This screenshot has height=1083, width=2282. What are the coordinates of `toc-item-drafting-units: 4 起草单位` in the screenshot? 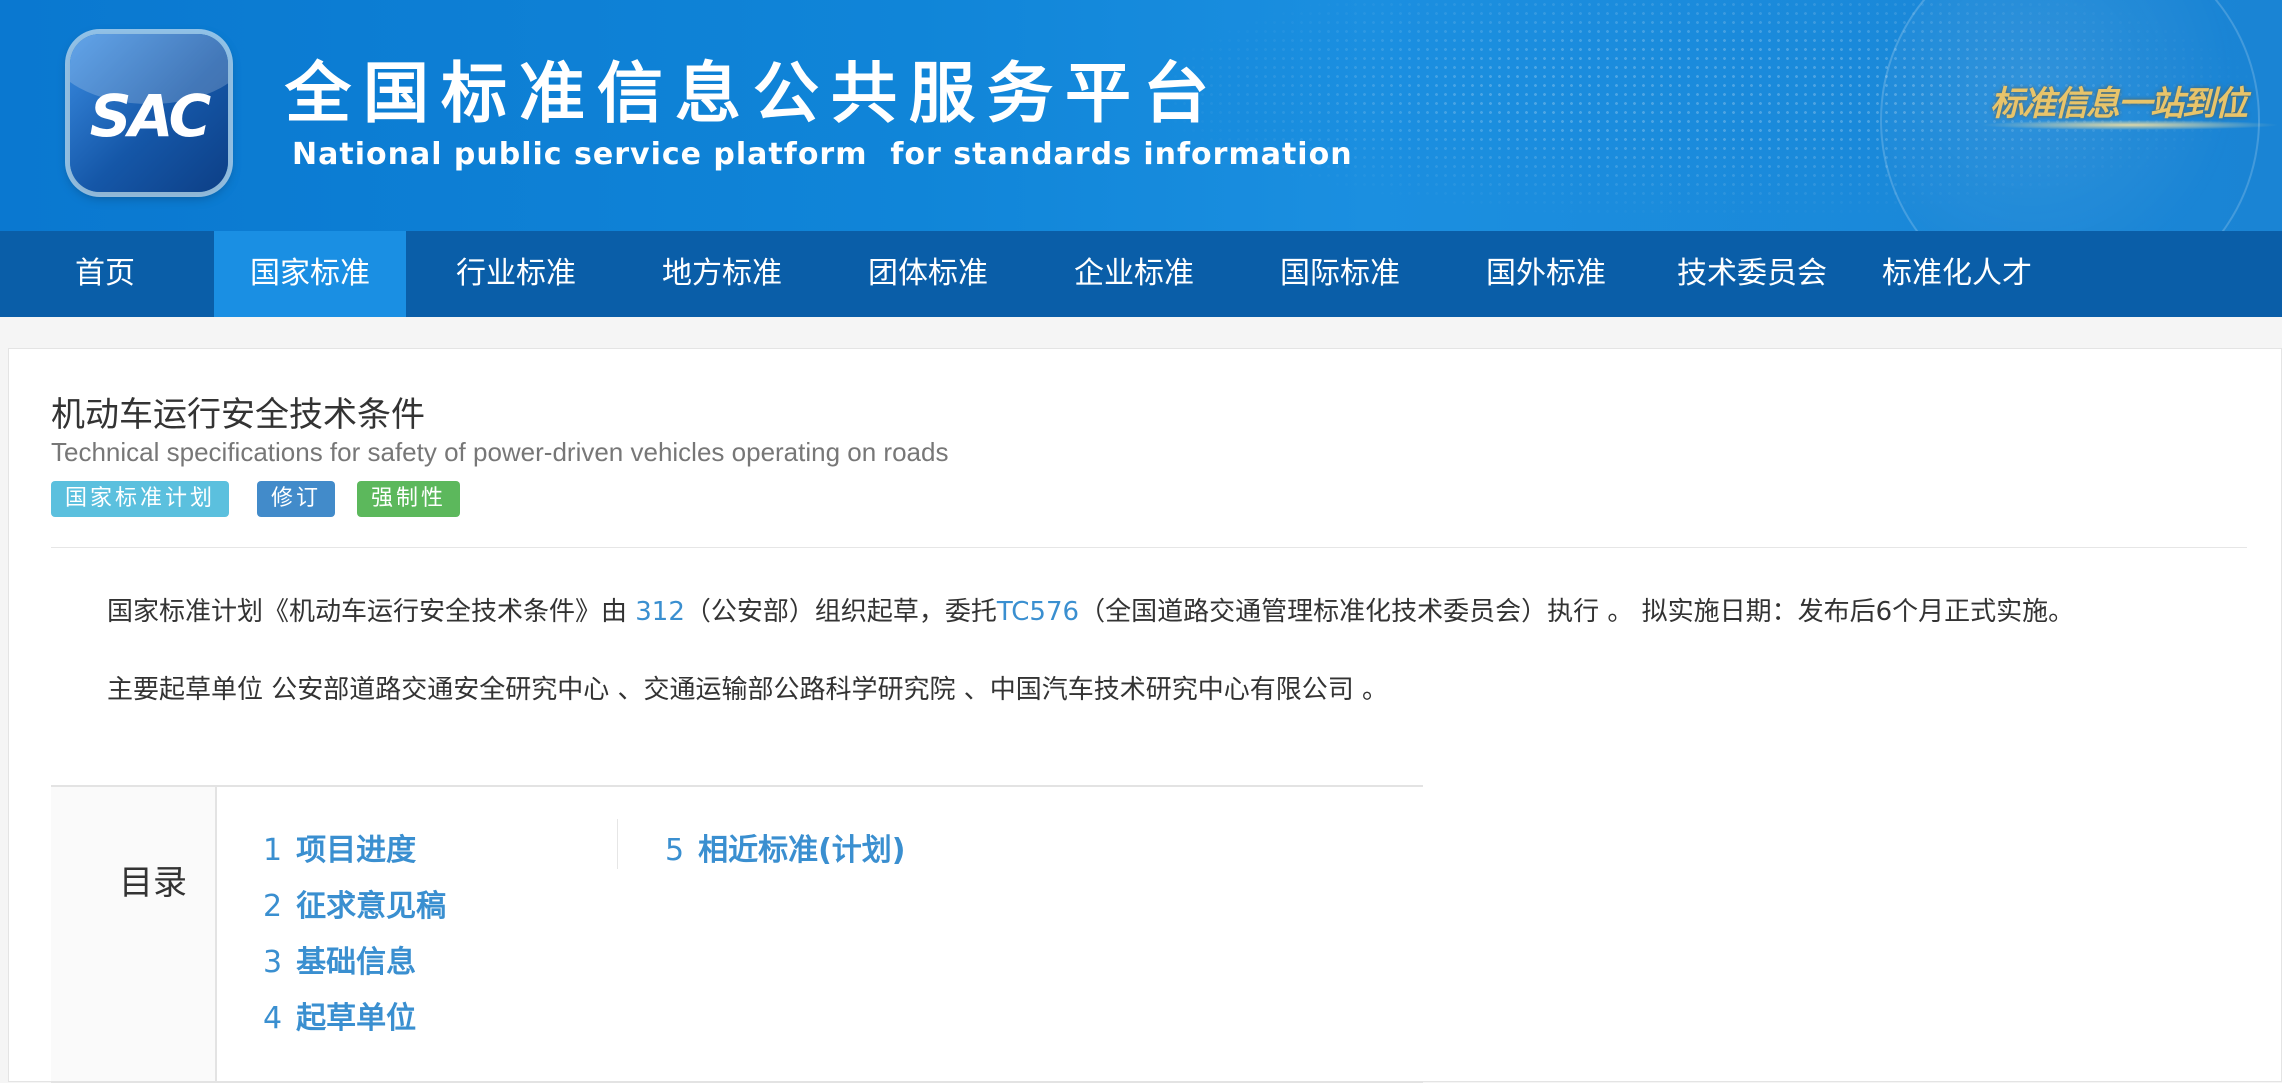 It's located at (339, 1015).